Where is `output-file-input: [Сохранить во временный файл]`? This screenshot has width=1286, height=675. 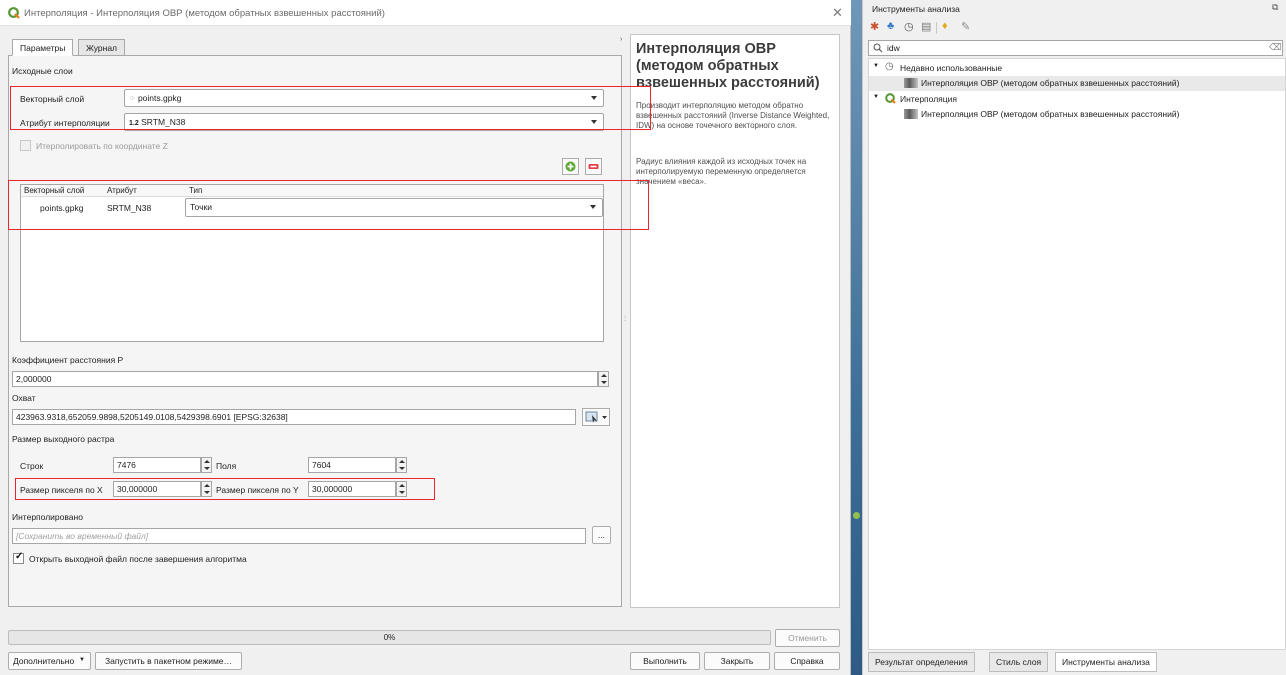 output-file-input: [Сохранить во временный файл] is located at coordinates (299, 536).